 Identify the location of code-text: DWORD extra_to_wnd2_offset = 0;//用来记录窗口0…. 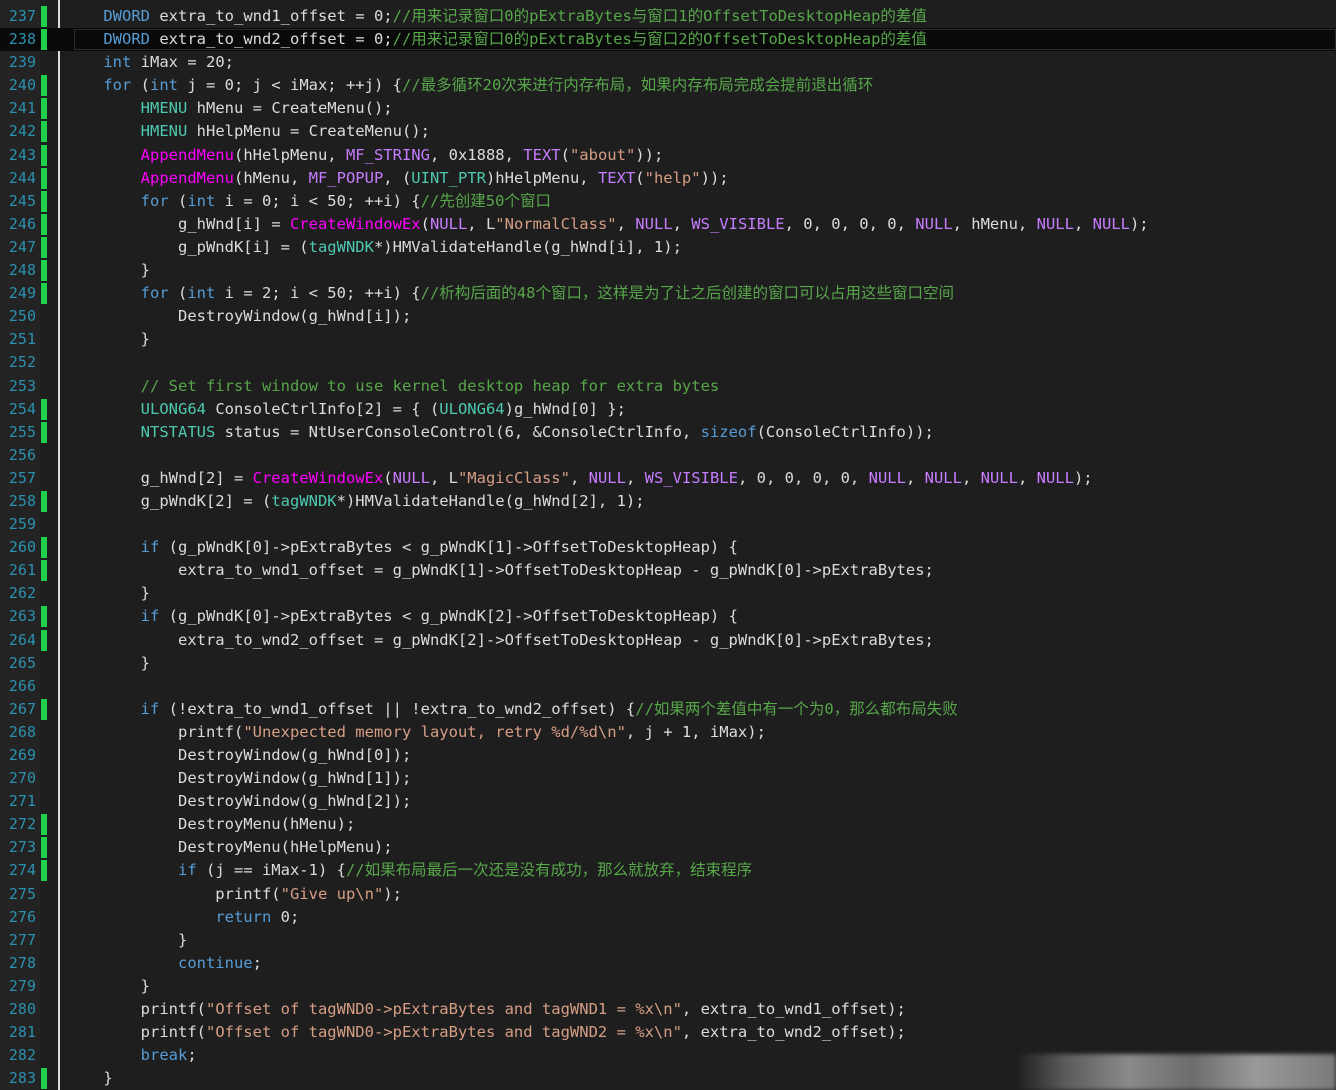
(701, 39).